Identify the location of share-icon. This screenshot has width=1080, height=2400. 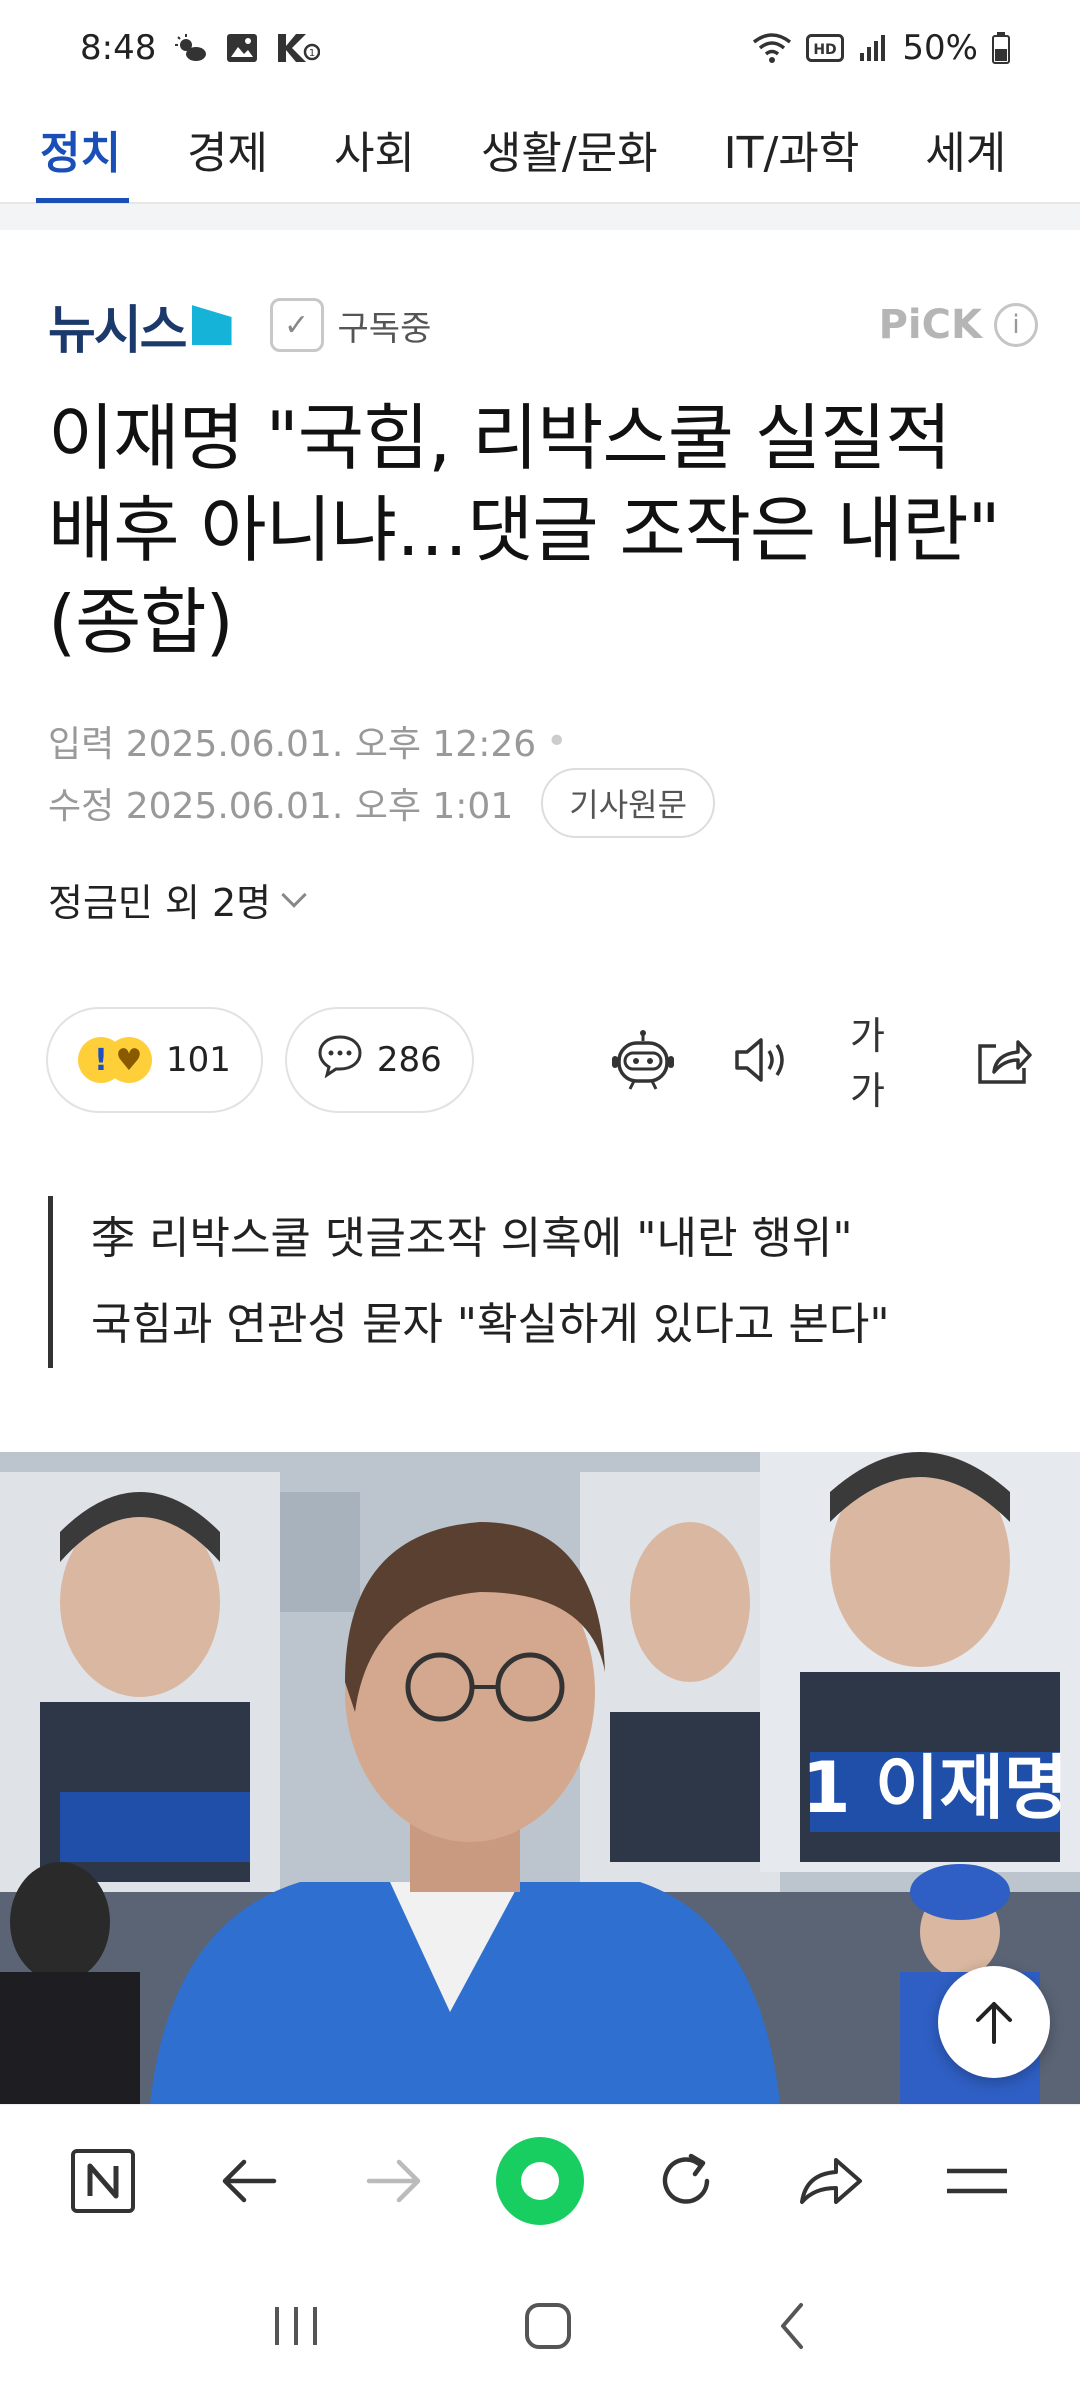
(1003, 1060).